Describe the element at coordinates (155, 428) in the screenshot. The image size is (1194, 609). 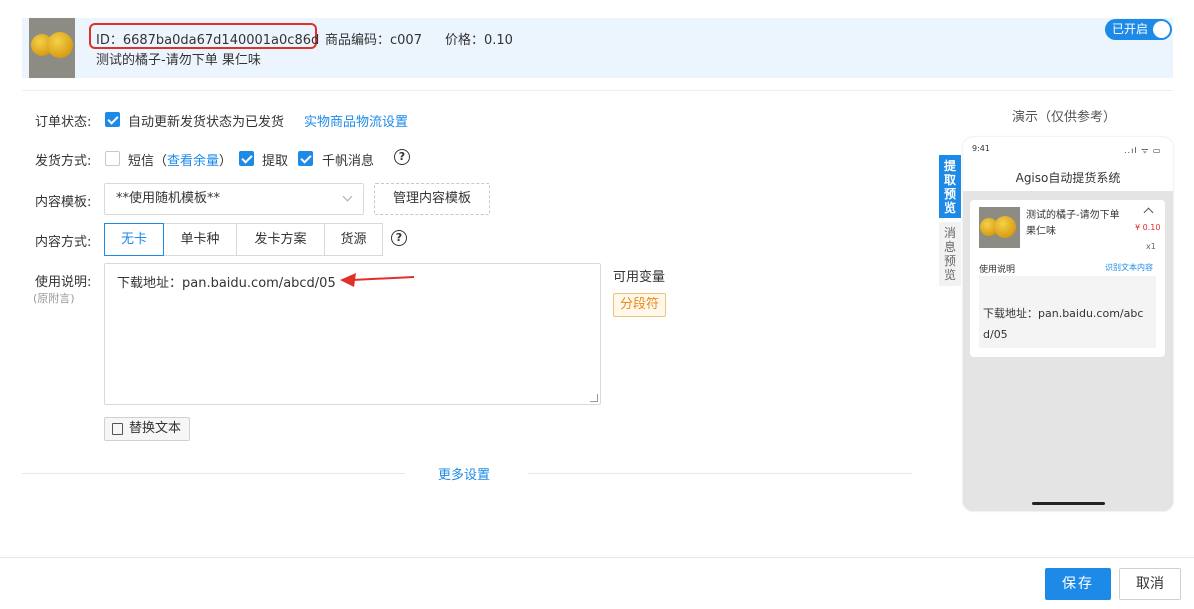
I see `replace-text-label: 替换文本` at that location.